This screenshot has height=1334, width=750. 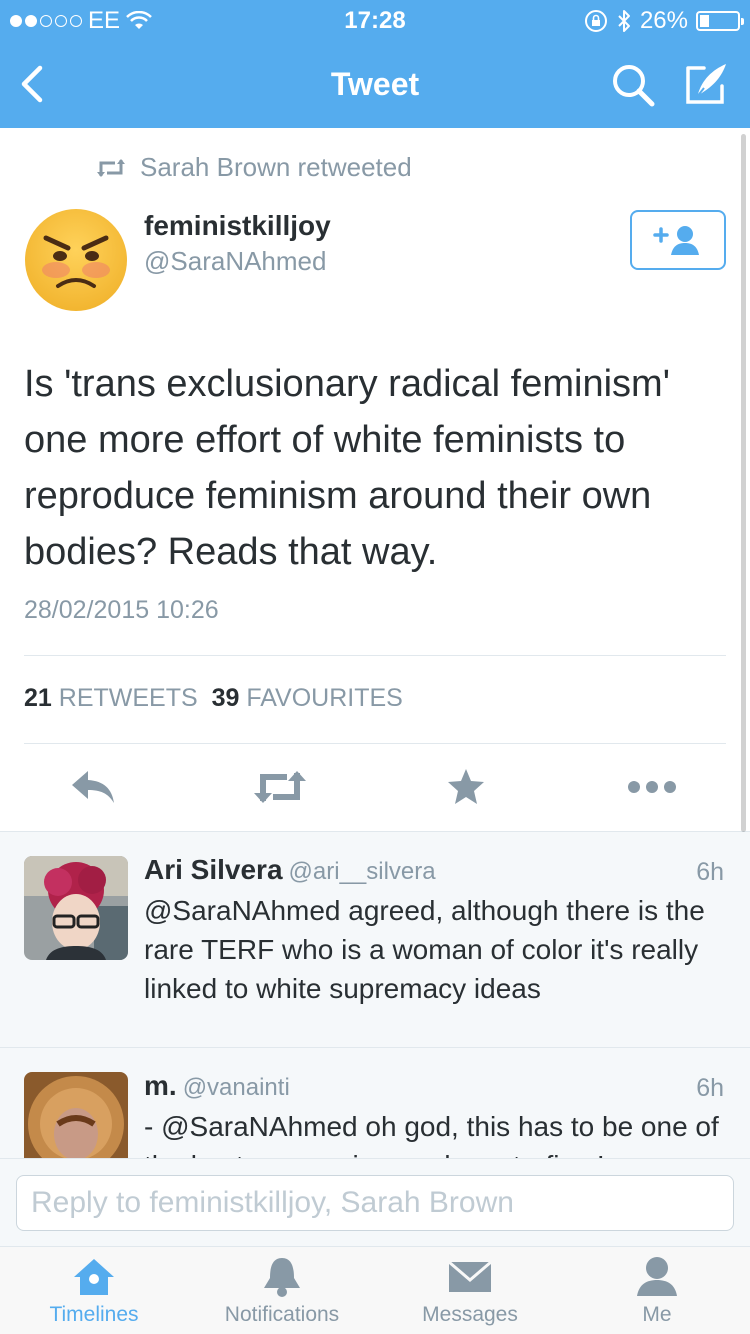 I want to click on author-name: feministkilljoy, so click(x=237, y=226).